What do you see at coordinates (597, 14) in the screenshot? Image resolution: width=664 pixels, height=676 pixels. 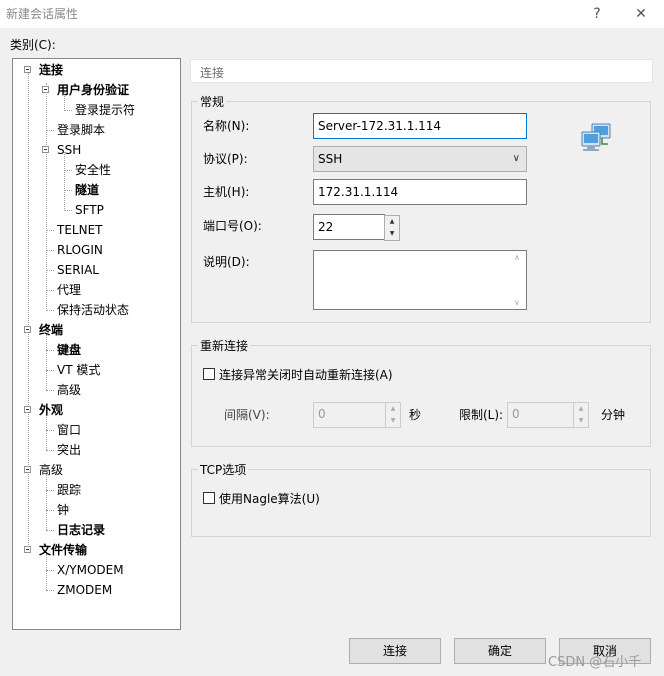 I see `help-button: ?` at bounding box center [597, 14].